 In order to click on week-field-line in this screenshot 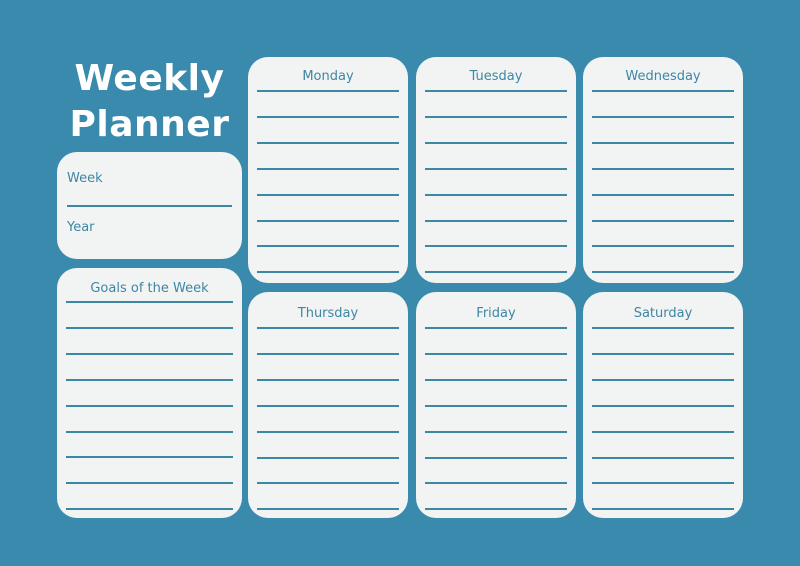, I will do `click(149, 206)`.